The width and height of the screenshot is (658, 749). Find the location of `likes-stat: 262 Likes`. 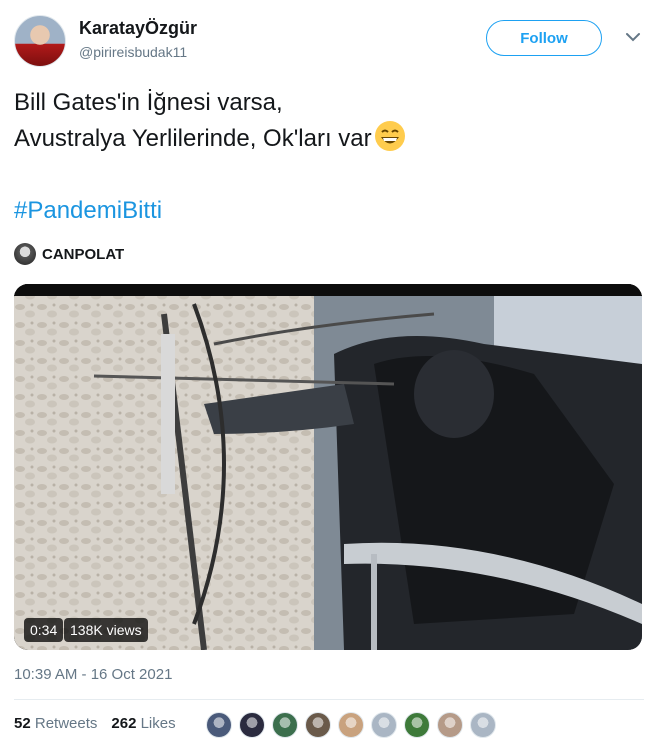

likes-stat: 262 Likes is located at coordinates (143, 723).